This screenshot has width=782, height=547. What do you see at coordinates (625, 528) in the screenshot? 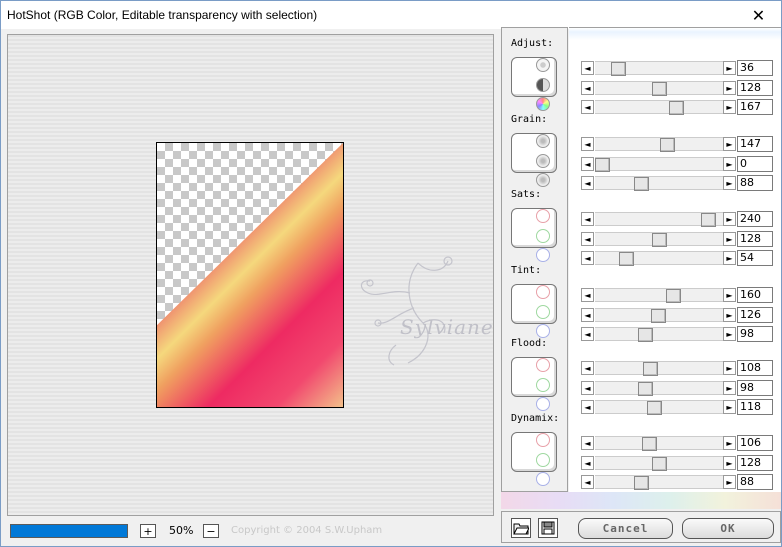
I see `cancel-button: Cancel` at bounding box center [625, 528].